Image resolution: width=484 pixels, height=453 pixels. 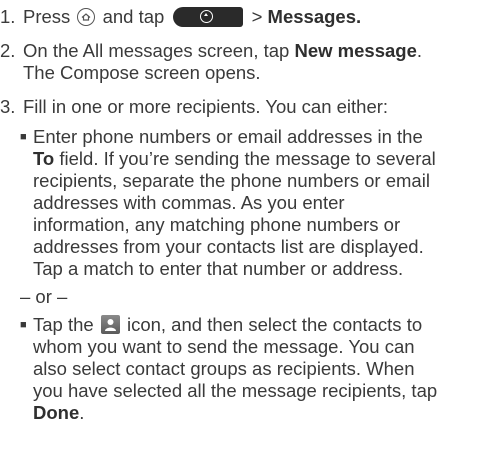 I want to click on step-number: 1., so click(x=8, y=16).